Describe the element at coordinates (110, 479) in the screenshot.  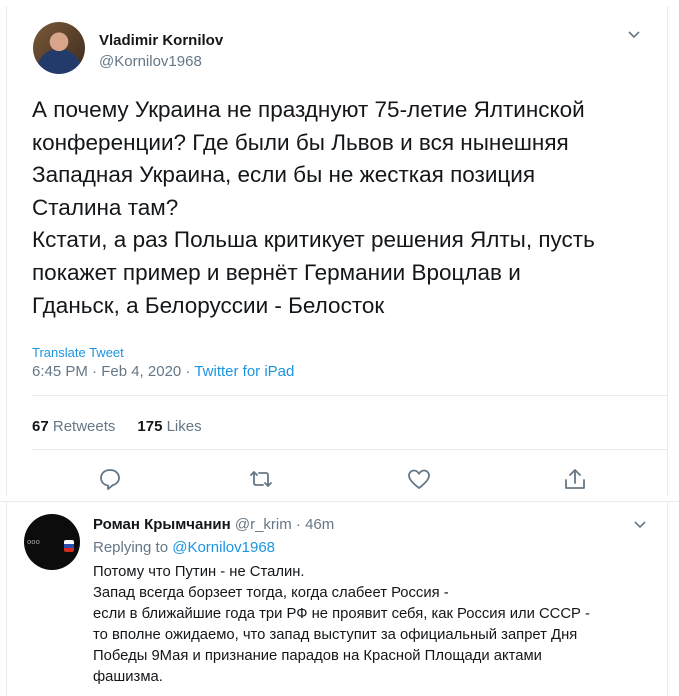
I see `speech-bubble-icon` at that location.